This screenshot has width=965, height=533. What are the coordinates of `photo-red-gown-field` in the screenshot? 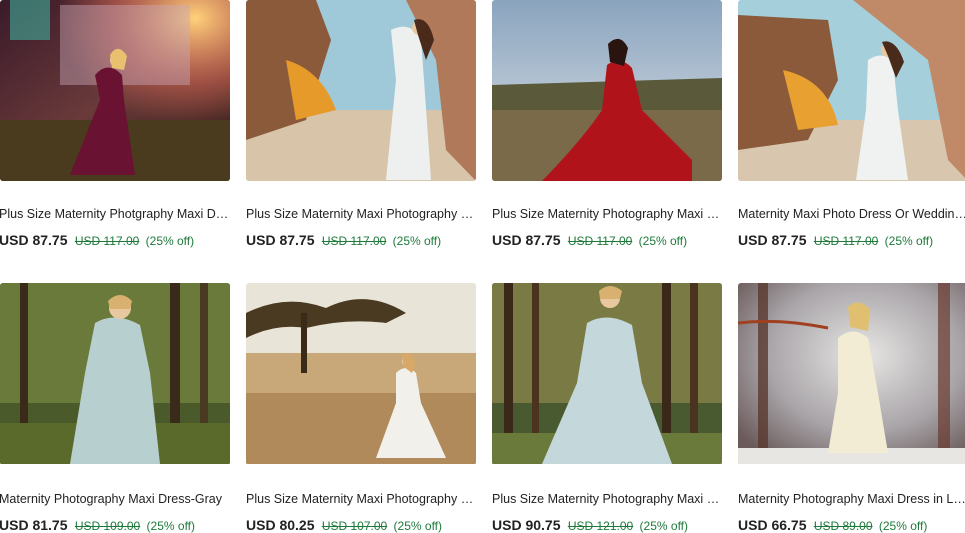 It's located at (607, 90).